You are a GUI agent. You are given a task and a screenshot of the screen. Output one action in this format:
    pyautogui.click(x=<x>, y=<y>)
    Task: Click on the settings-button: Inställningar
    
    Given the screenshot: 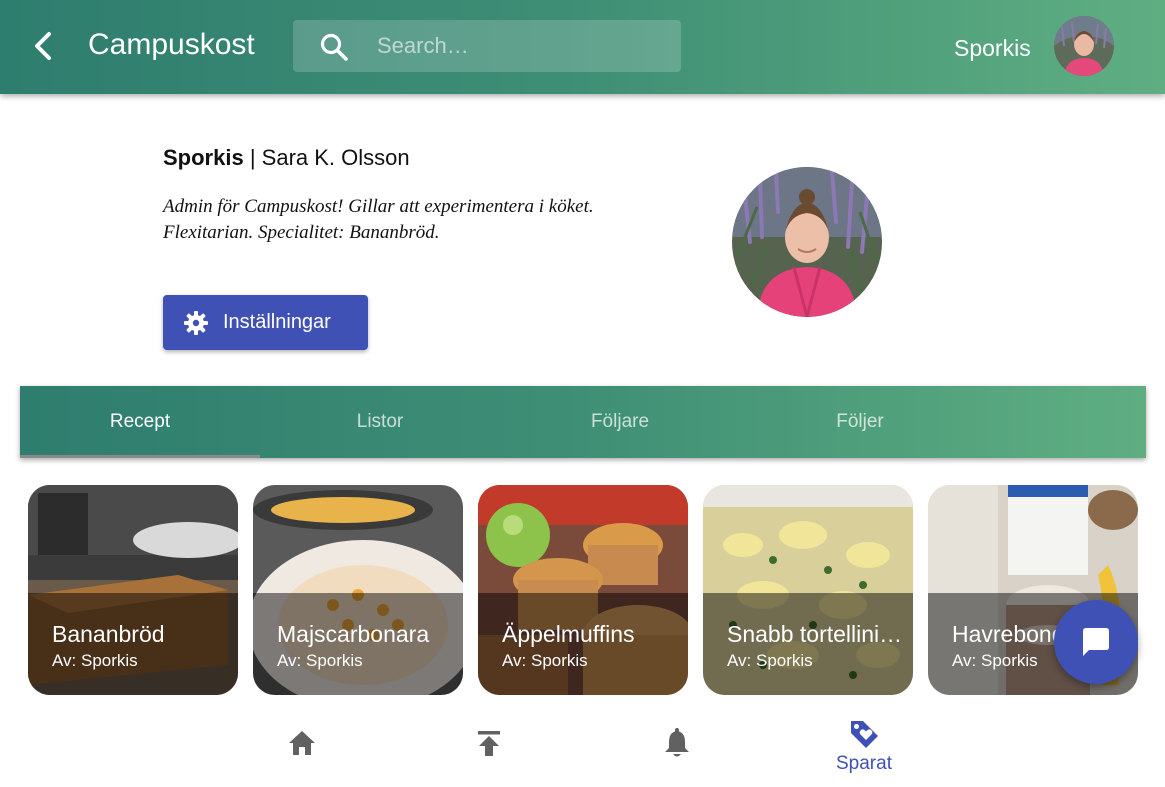 What is the action you would take?
    pyautogui.click(x=265, y=322)
    